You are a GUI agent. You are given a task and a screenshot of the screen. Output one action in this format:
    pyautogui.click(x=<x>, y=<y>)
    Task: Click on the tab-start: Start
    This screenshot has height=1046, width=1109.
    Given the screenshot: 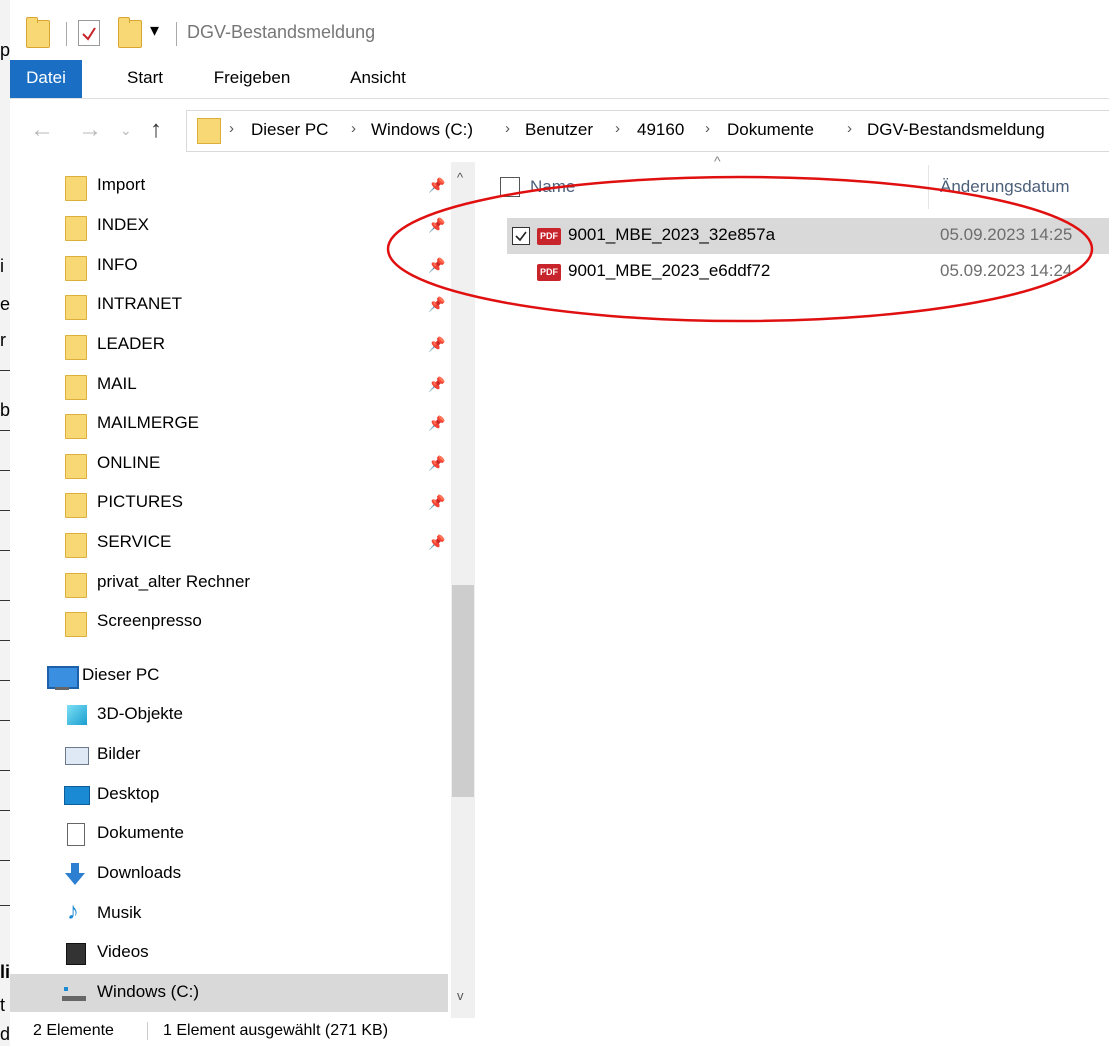 What is the action you would take?
    pyautogui.click(x=145, y=79)
    